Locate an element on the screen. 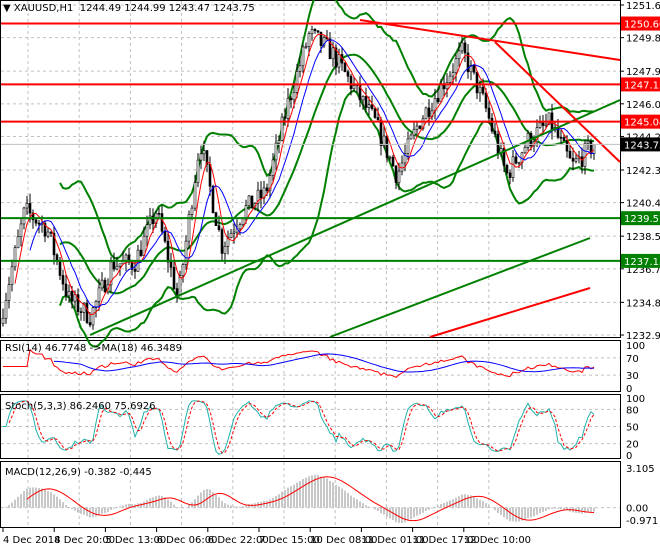 This screenshot has width=660, height=550. level-label: 1237.15 is located at coordinates (642, 262).